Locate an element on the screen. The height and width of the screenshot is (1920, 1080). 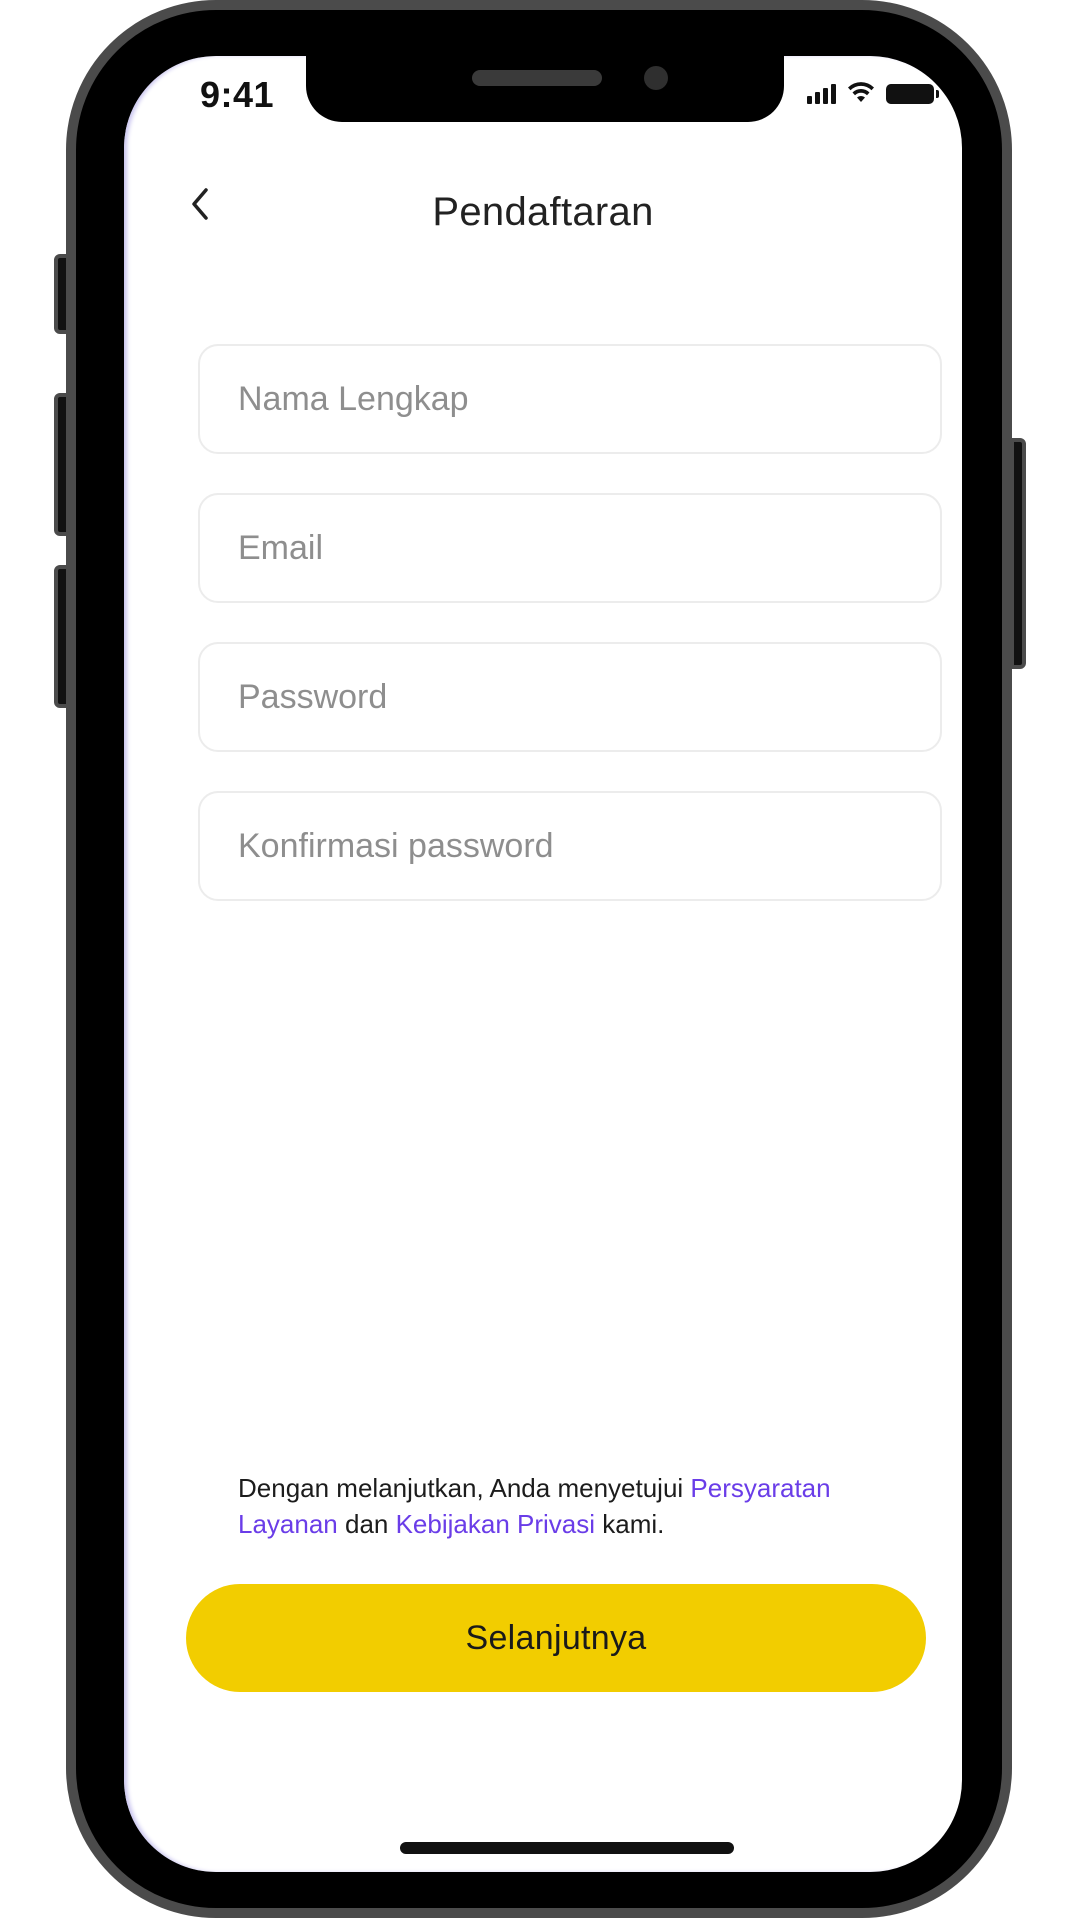
terms-suffix: kami. is located at coordinates (630, 1524).